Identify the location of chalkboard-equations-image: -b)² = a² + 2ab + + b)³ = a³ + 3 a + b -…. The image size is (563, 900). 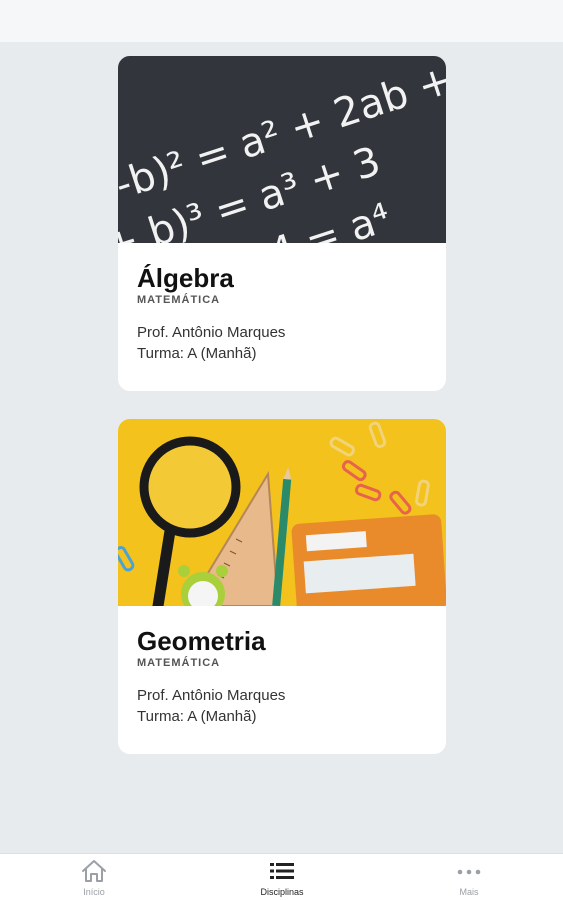
(282, 149).